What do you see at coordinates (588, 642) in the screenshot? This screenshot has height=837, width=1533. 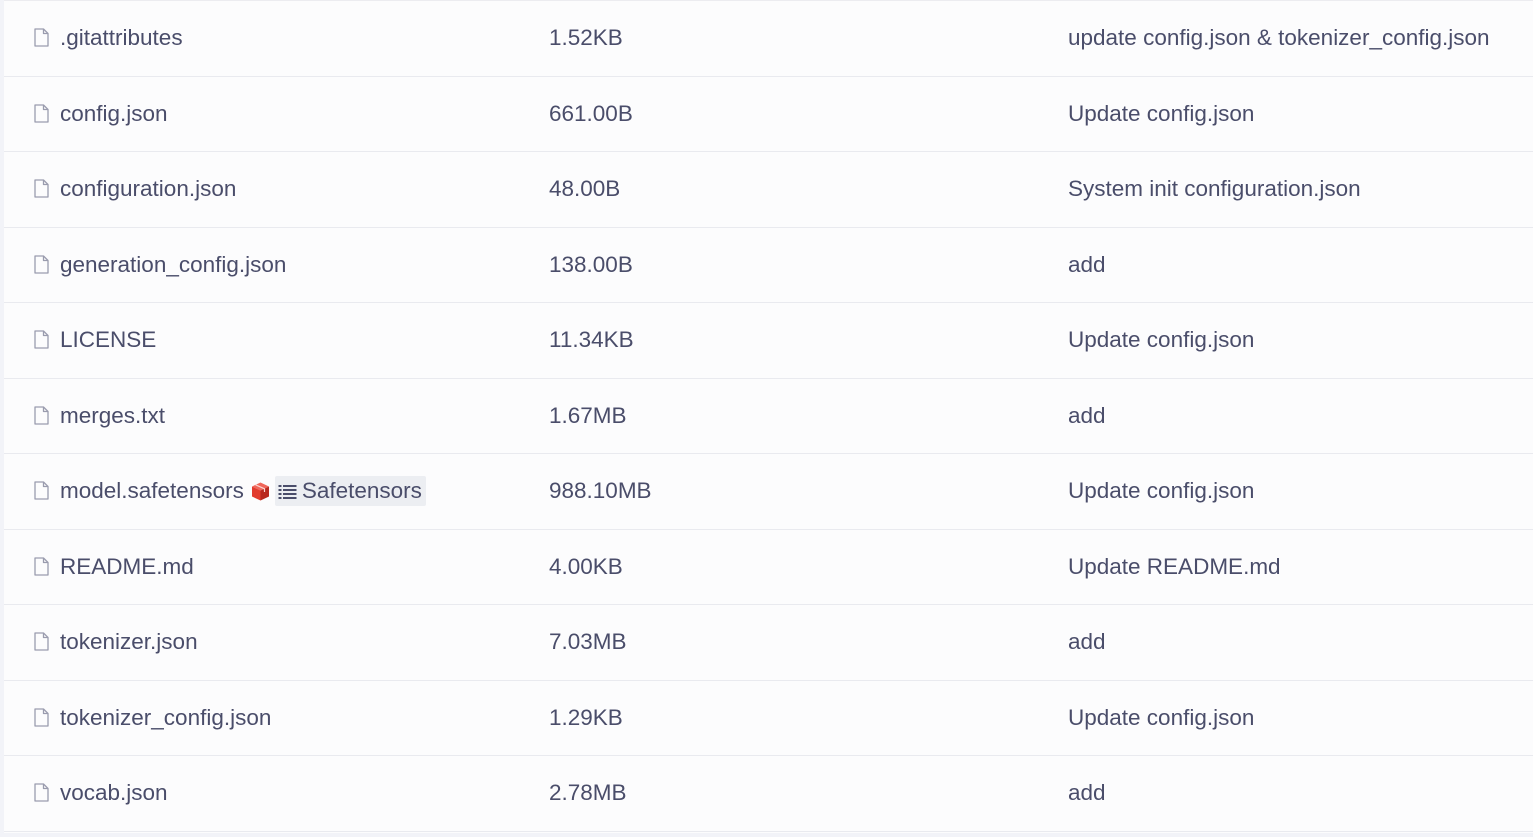 I see `file-size: 7.03MB` at bounding box center [588, 642].